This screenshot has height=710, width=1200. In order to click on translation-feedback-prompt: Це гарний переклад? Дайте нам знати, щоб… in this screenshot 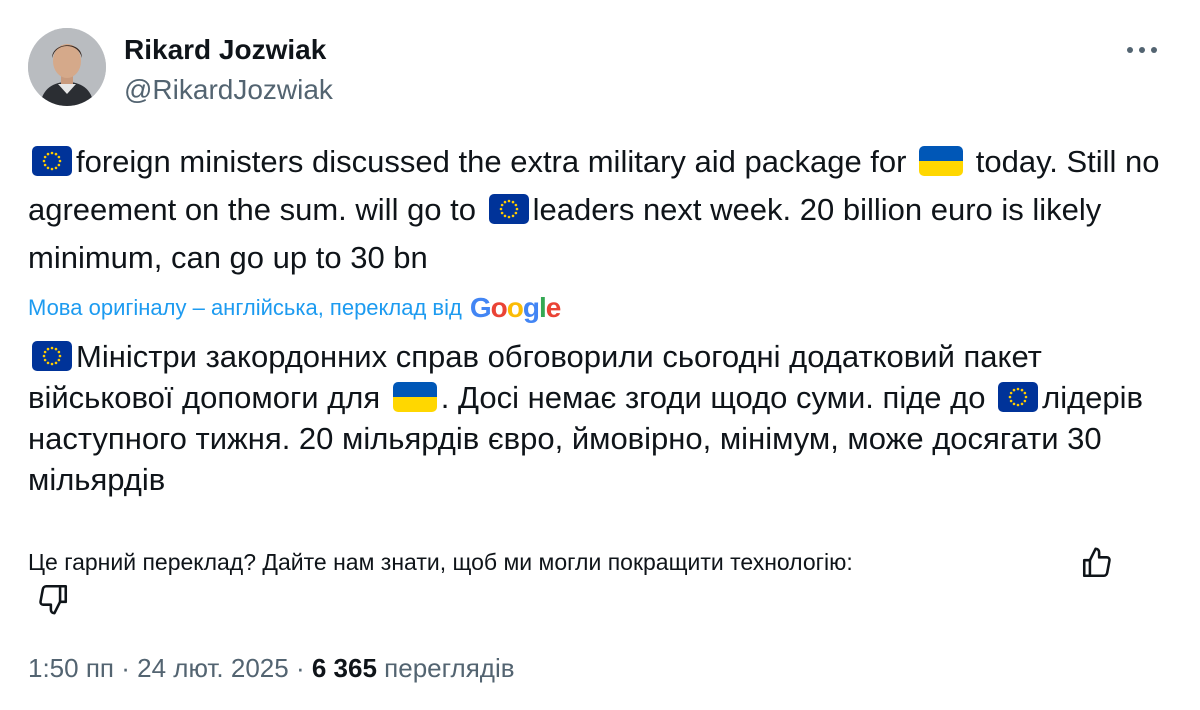, I will do `click(440, 562)`.